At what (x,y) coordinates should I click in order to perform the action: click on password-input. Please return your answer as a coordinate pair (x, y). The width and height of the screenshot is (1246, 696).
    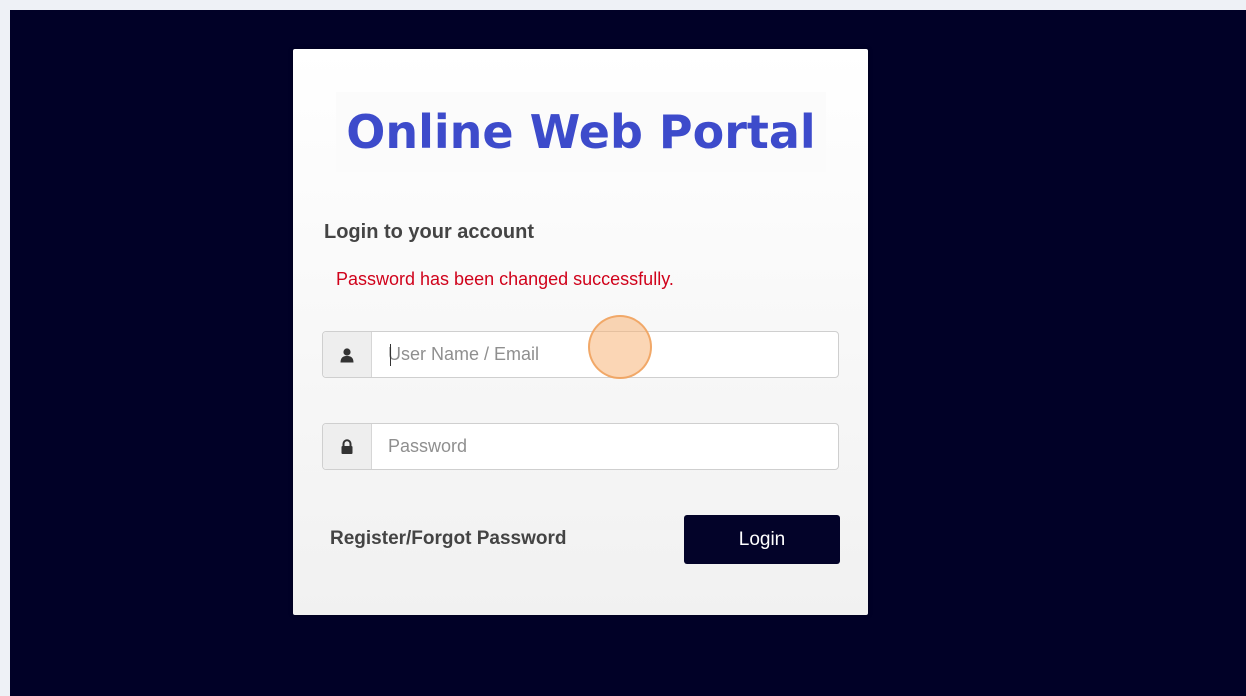
    Looking at the image, I should click on (605, 446).